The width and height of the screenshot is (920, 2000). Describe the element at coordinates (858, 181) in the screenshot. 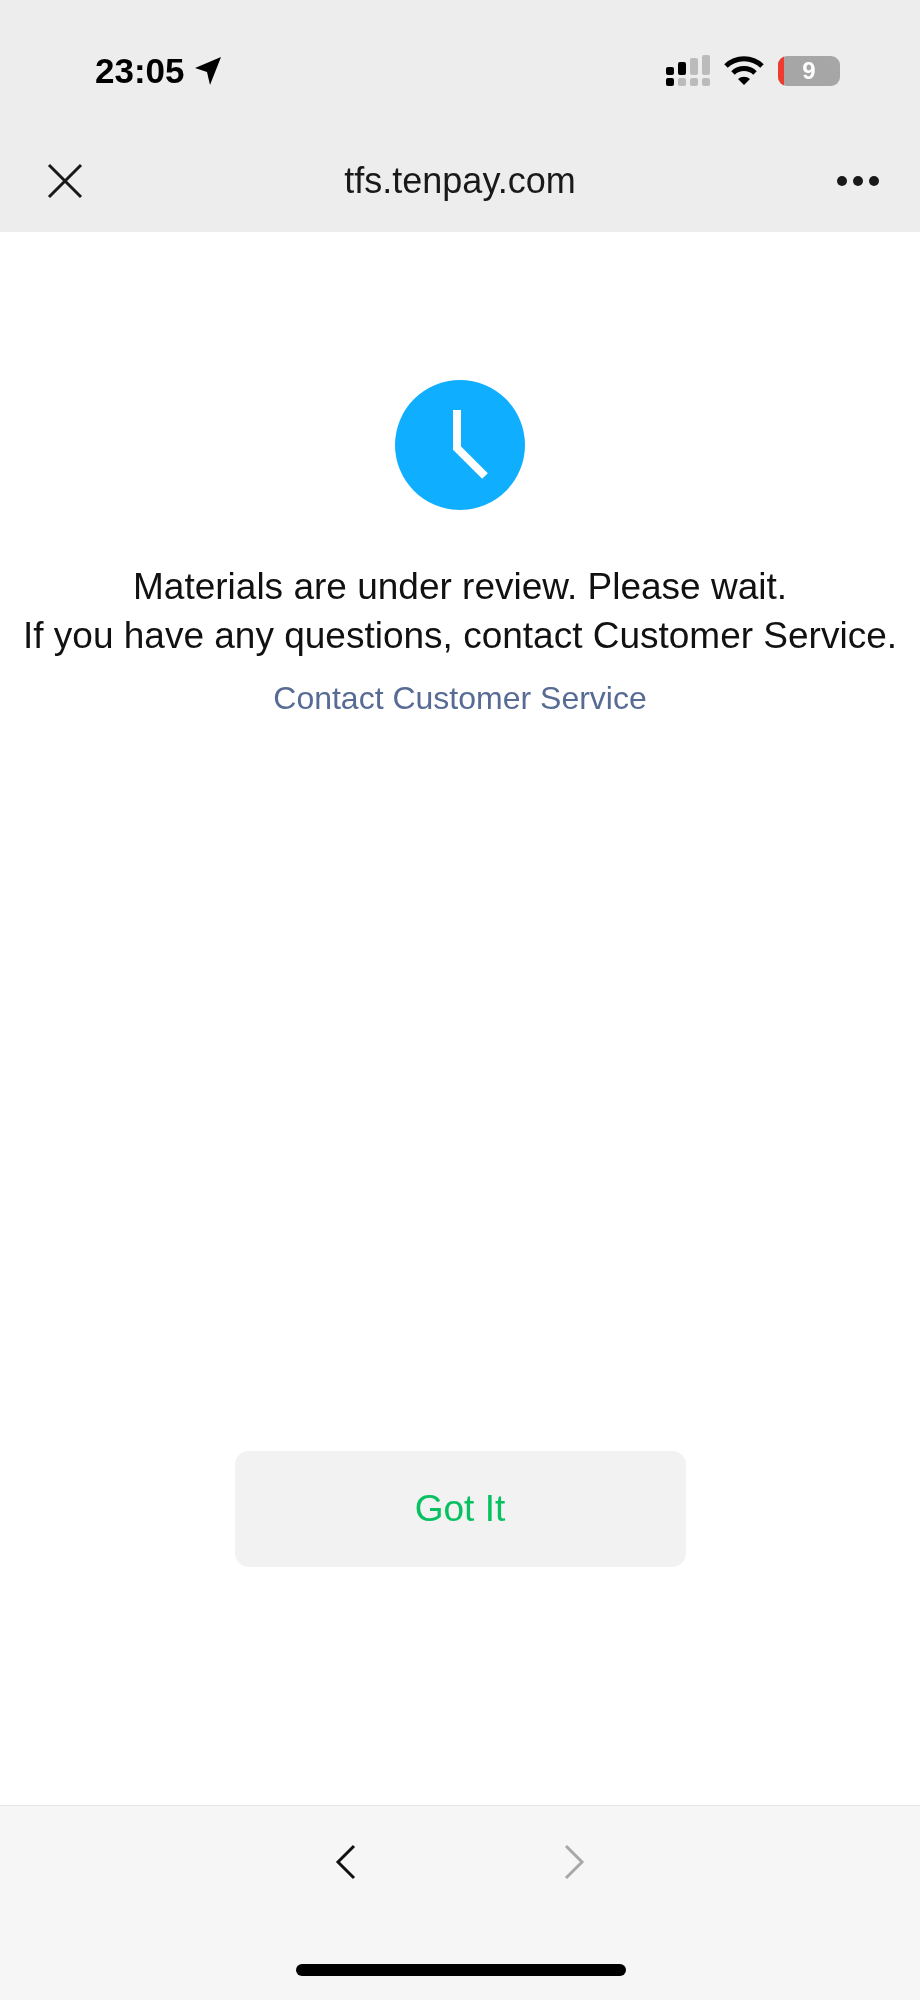

I see `more-icon` at that location.